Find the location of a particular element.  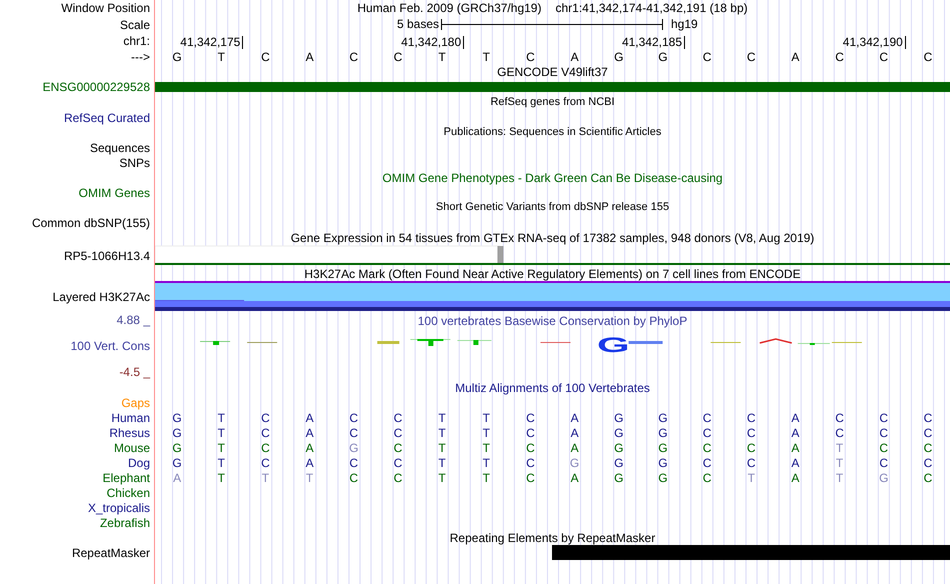

track-label: Chicken is located at coordinates (128, 492).